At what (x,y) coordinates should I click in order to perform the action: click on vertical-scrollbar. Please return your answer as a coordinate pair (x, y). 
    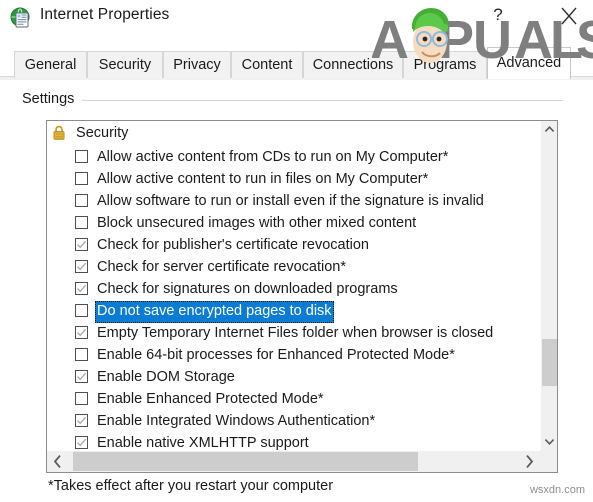
    Looking at the image, I should click on (548, 285).